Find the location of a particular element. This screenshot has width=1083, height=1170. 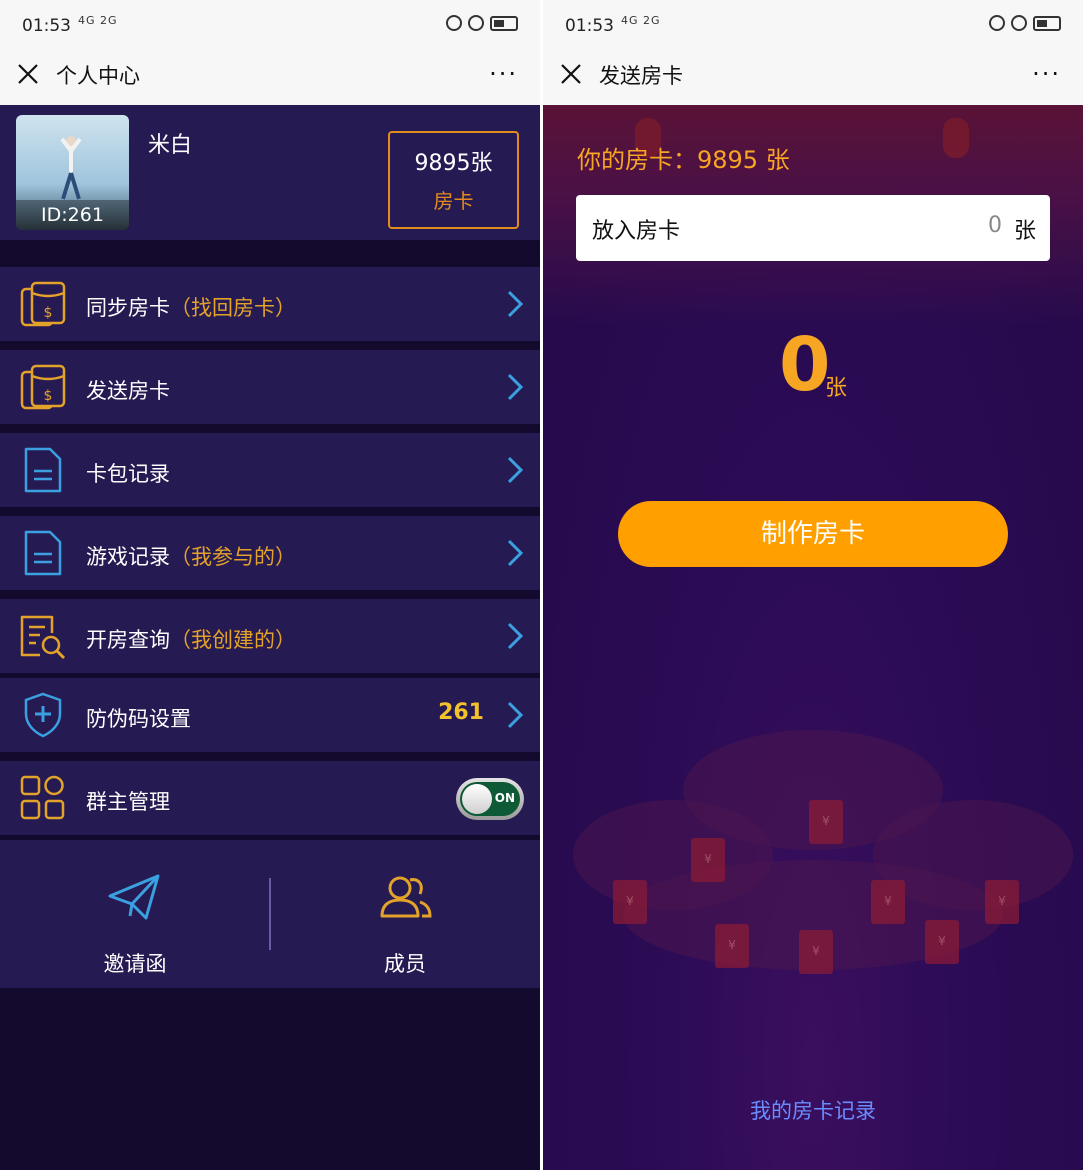

menu-item-room-query: 开房查询（我创建的） is located at coordinates (270, 636).